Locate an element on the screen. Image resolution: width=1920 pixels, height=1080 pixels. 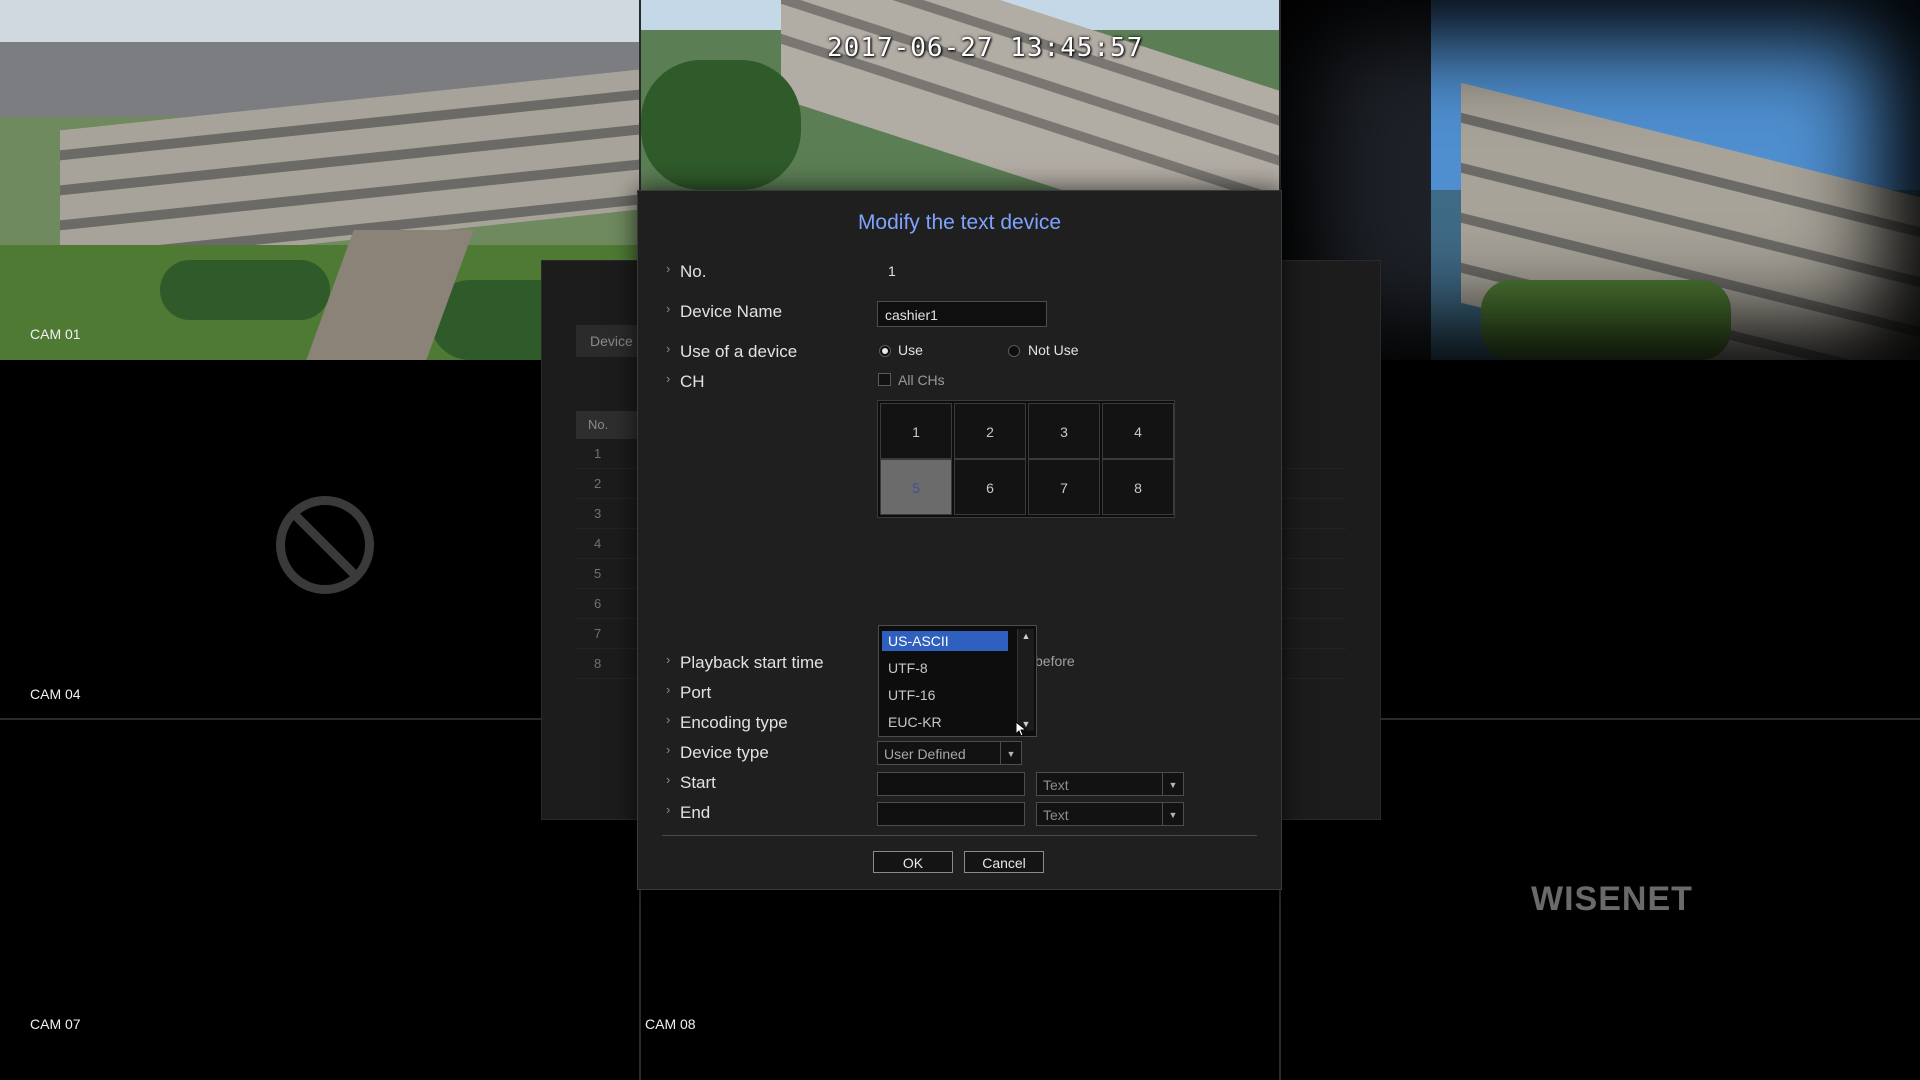
label-end: End is located at coordinates (688, 812).